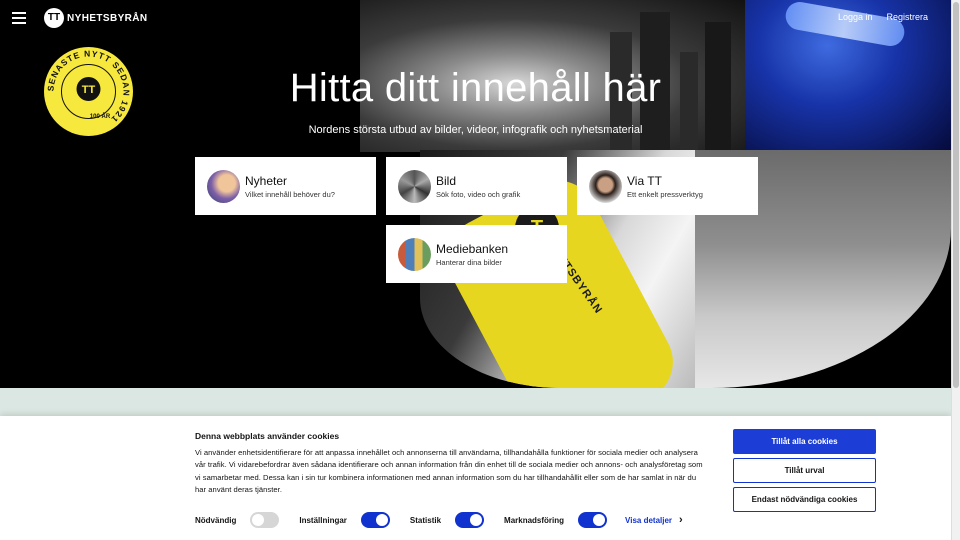 The height and width of the screenshot is (540, 960). Describe the element at coordinates (644, 180) in the screenshot. I see `card-title: Via TT` at that location.